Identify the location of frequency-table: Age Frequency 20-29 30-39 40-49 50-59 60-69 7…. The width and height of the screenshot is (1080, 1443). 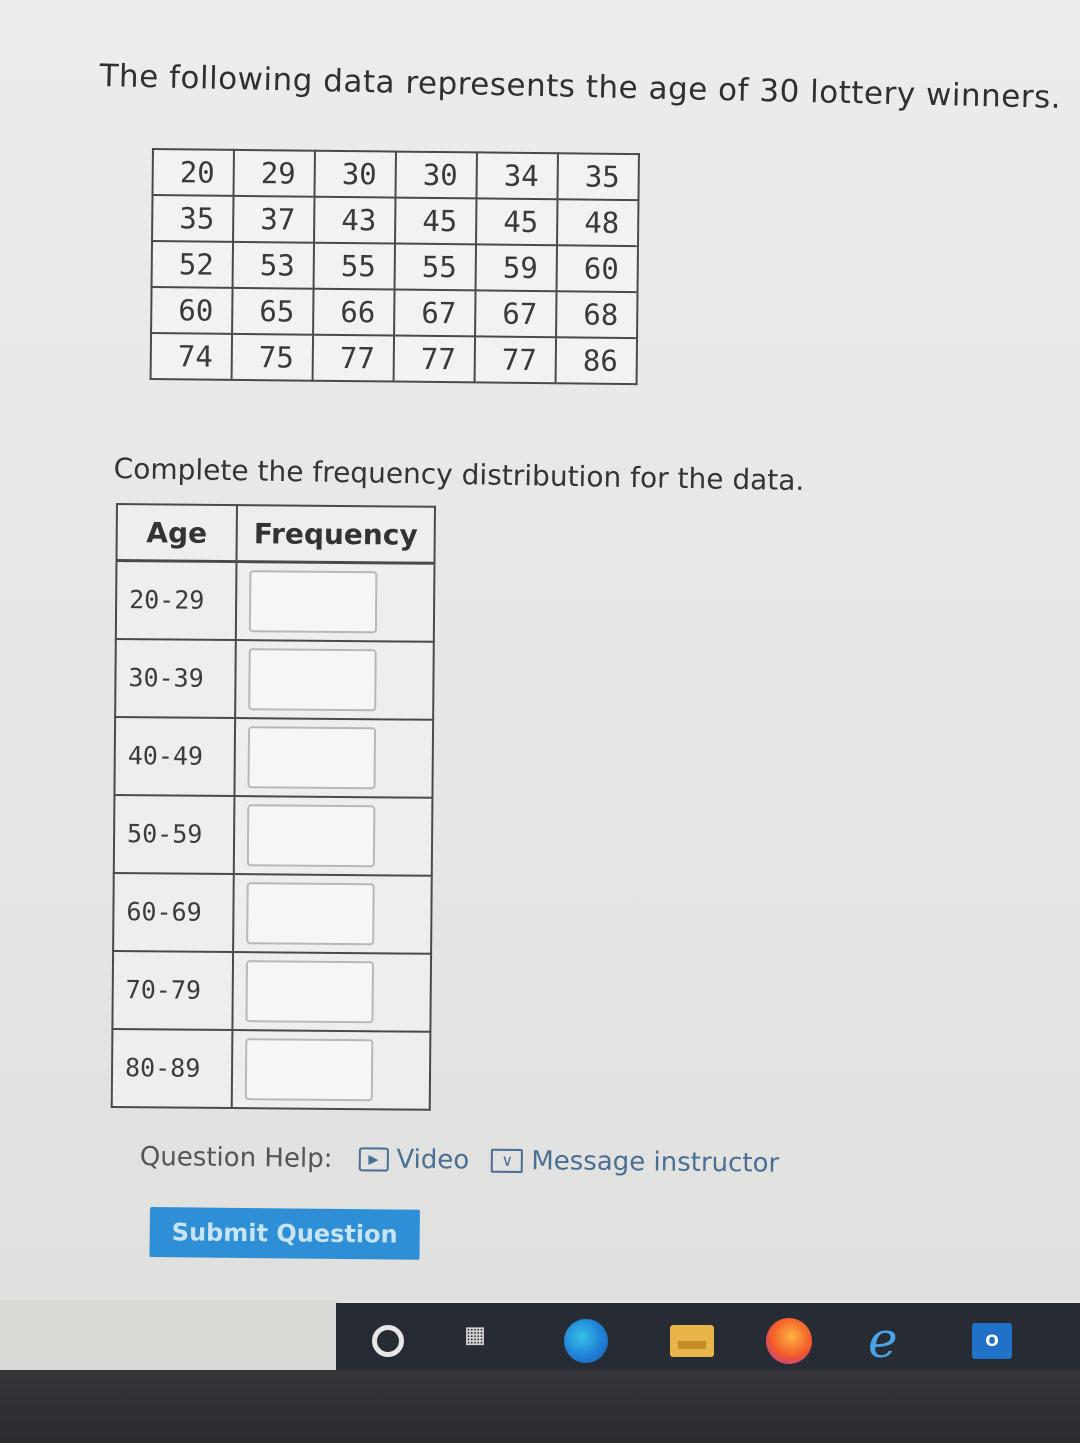
(273, 807).